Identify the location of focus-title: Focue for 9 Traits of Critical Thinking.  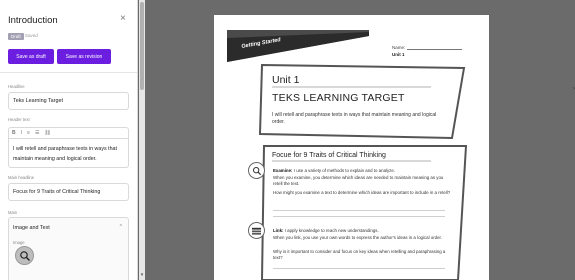
(329, 155).